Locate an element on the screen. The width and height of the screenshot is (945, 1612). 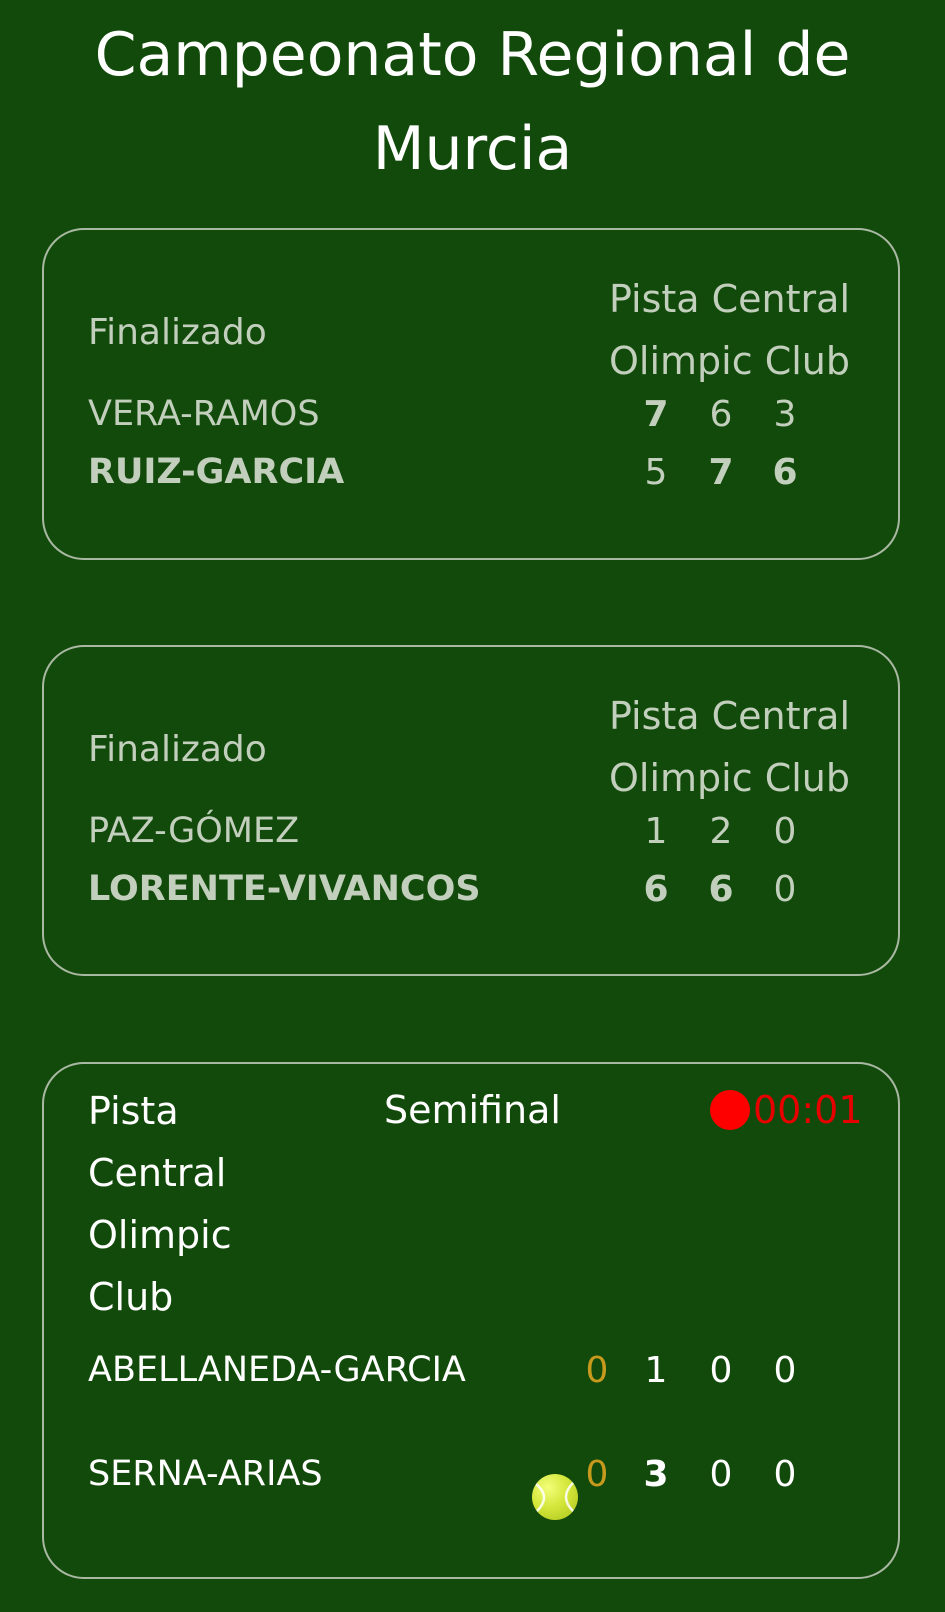
team-name: PAZ-GÓMEZ is located at coordinates (194, 831).